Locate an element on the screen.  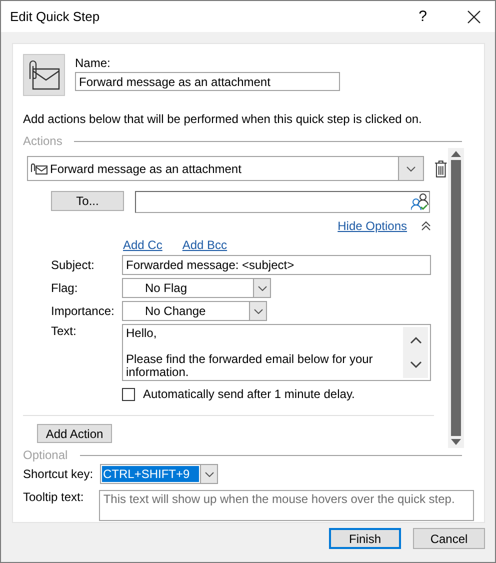
cancel-button: Cancel is located at coordinates (449, 538).